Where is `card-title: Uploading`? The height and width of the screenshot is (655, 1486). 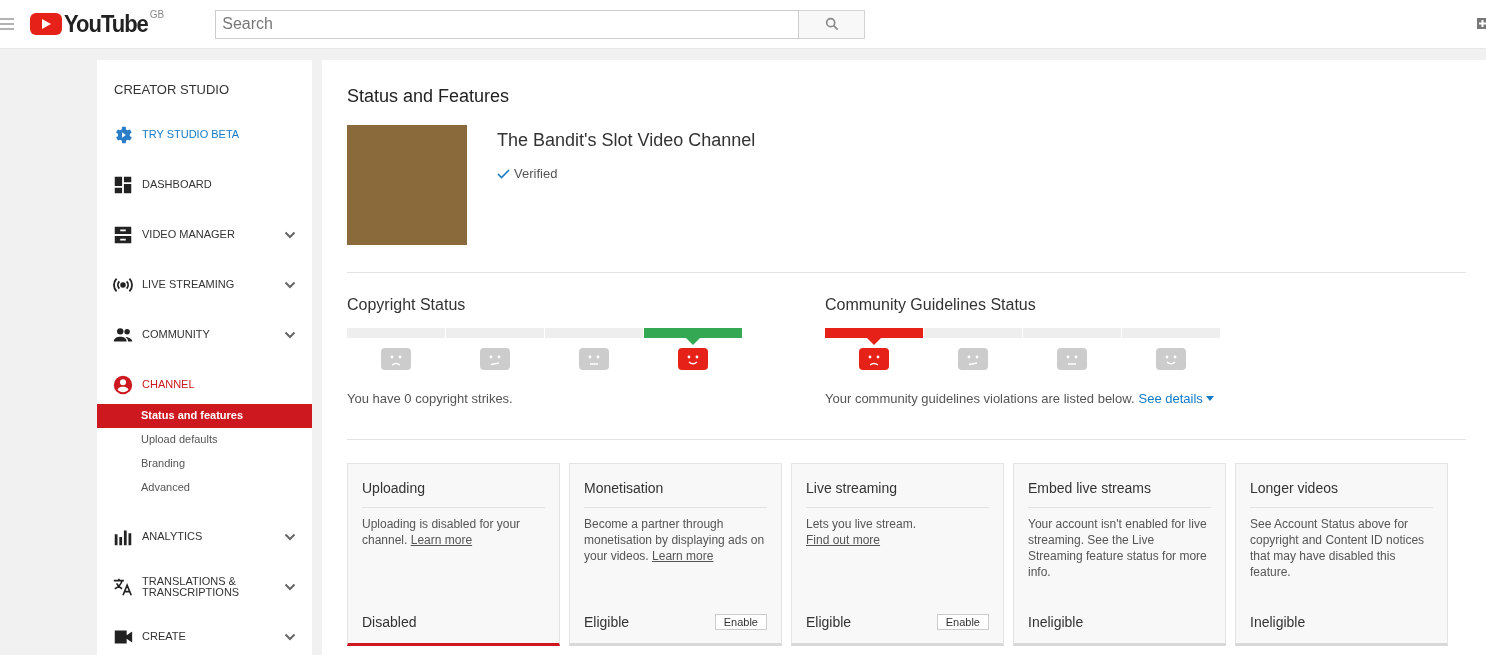 card-title: Uploading is located at coordinates (453, 492).